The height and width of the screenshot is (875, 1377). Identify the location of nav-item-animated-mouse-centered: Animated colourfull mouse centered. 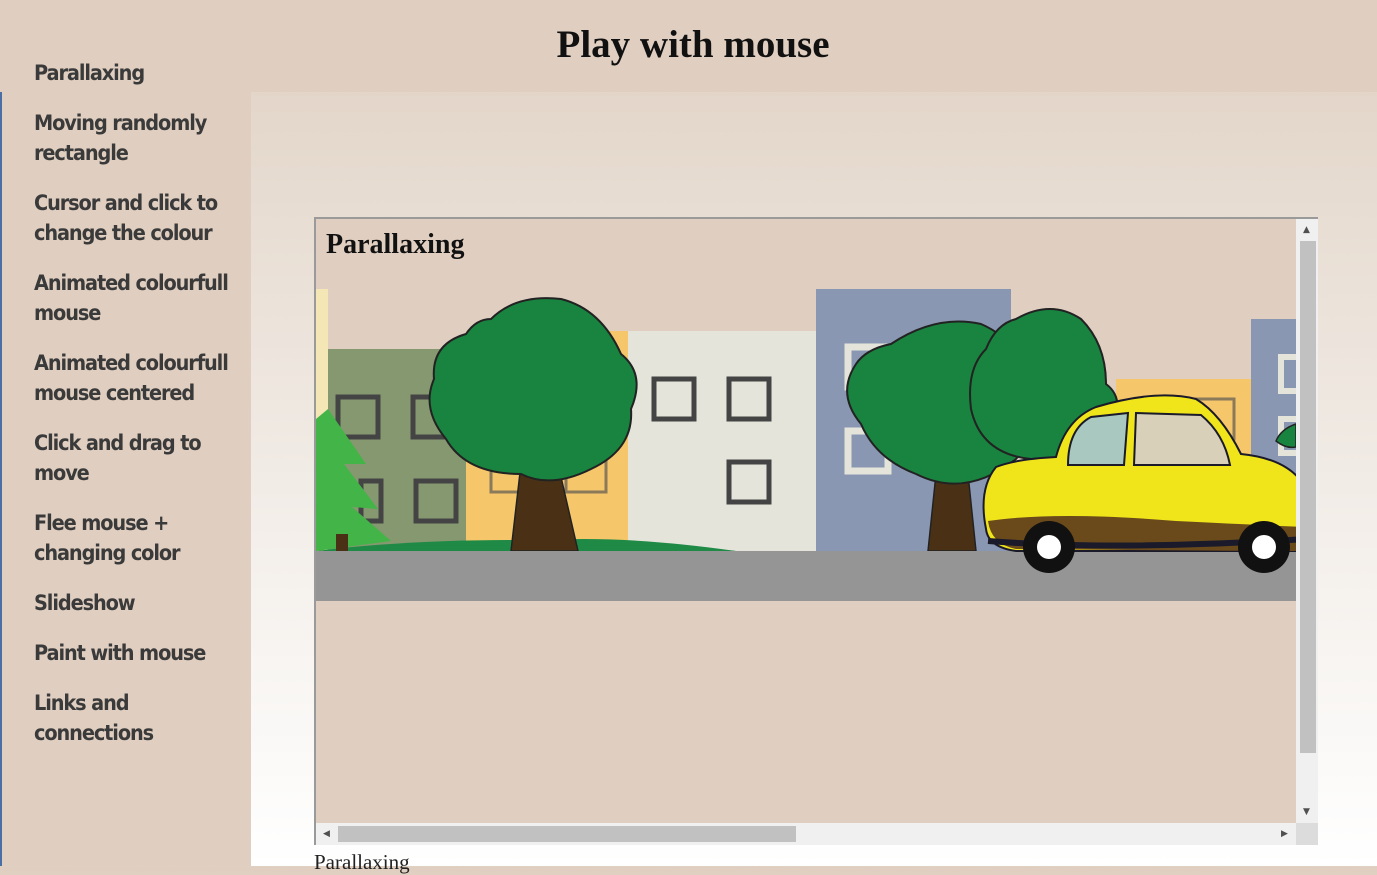
(133, 378).